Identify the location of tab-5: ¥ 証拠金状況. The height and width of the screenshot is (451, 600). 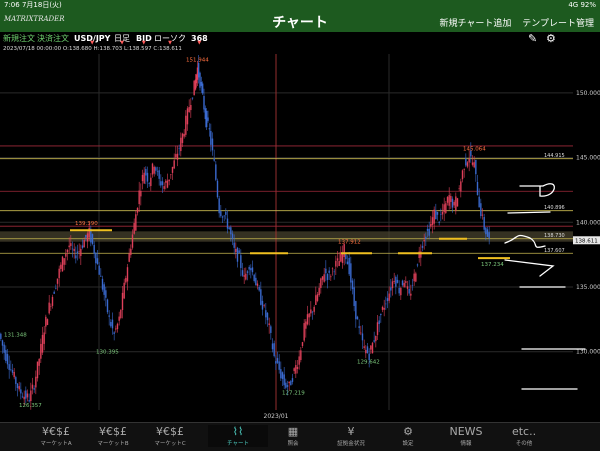
(351, 436).